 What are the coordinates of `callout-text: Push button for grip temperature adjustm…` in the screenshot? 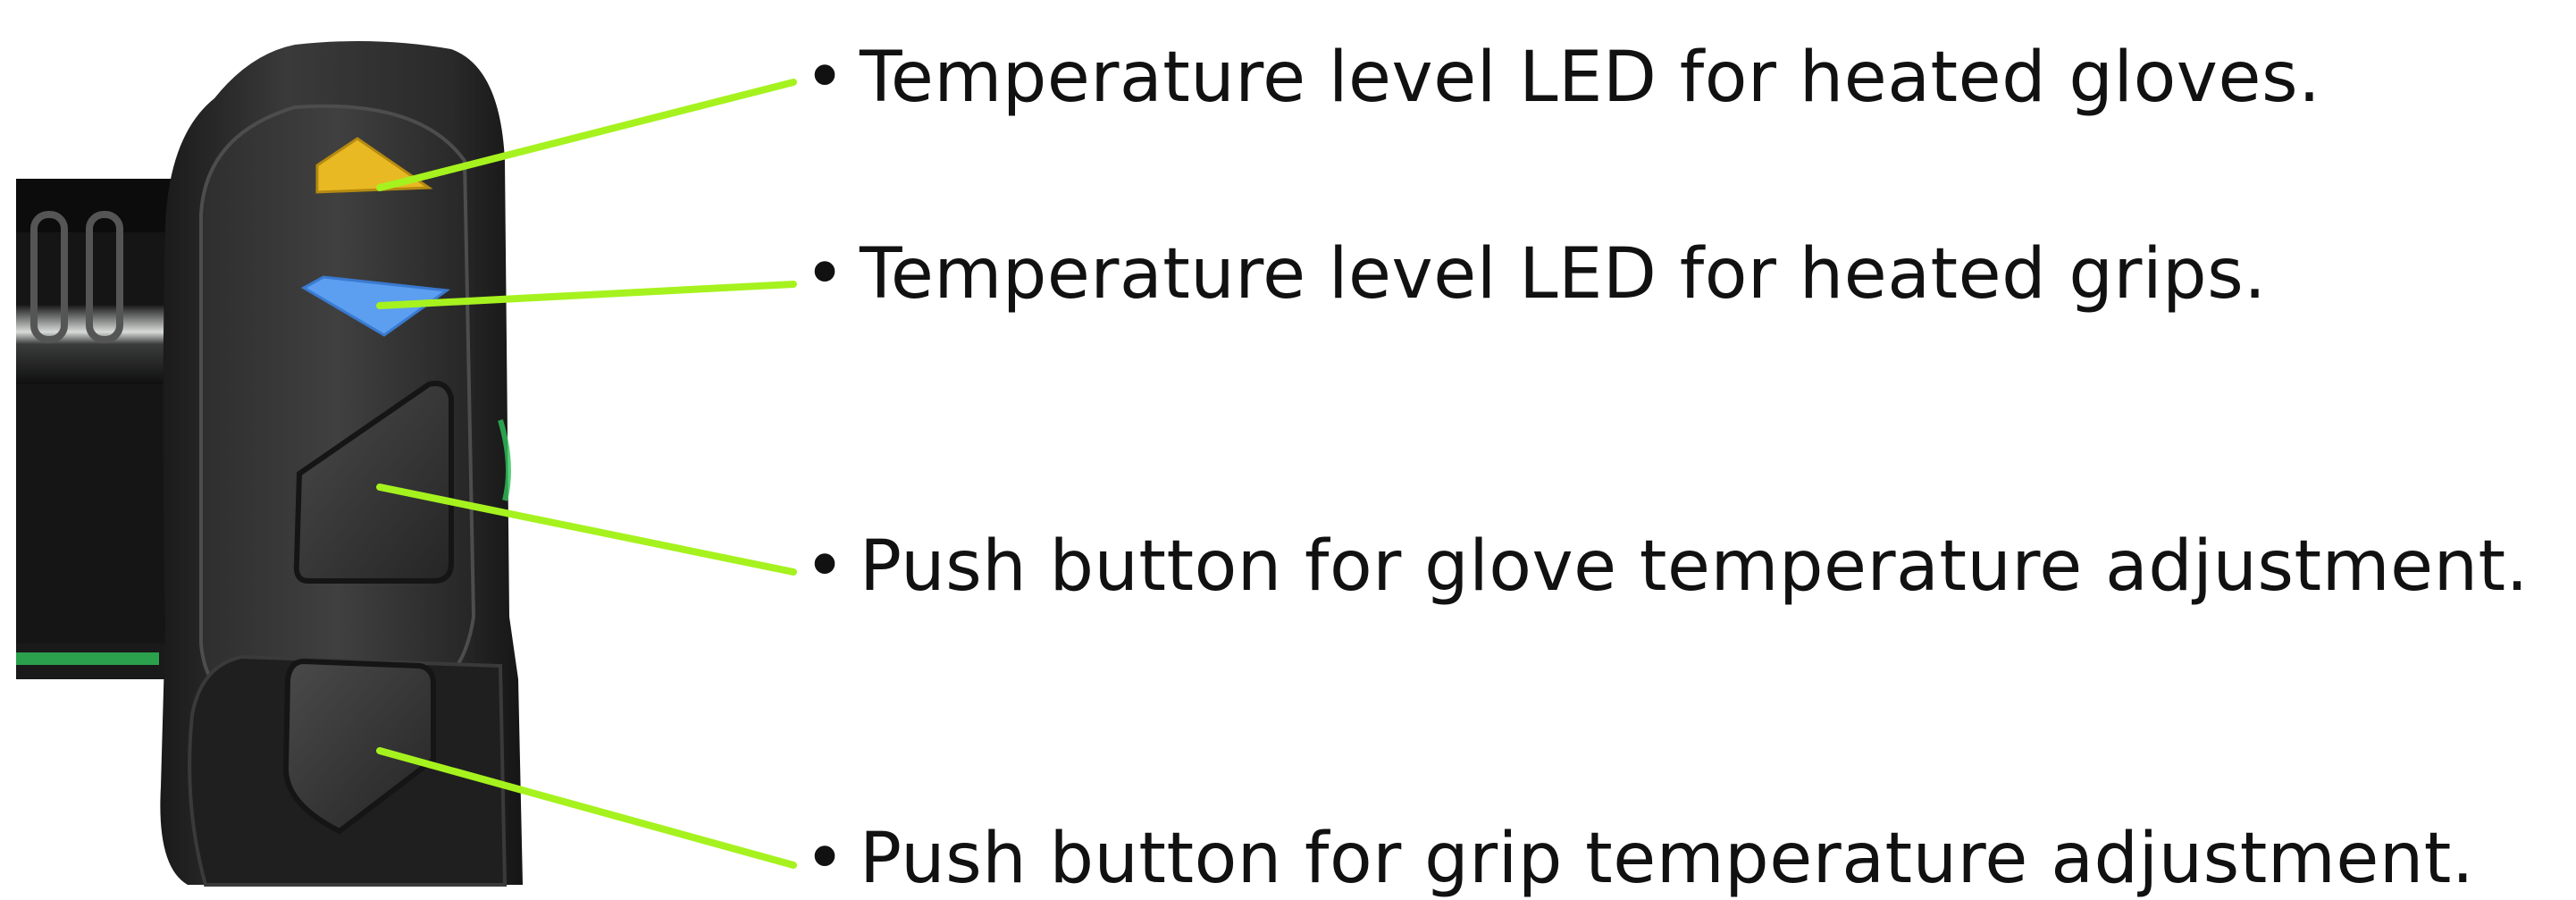 It's located at (1667, 859).